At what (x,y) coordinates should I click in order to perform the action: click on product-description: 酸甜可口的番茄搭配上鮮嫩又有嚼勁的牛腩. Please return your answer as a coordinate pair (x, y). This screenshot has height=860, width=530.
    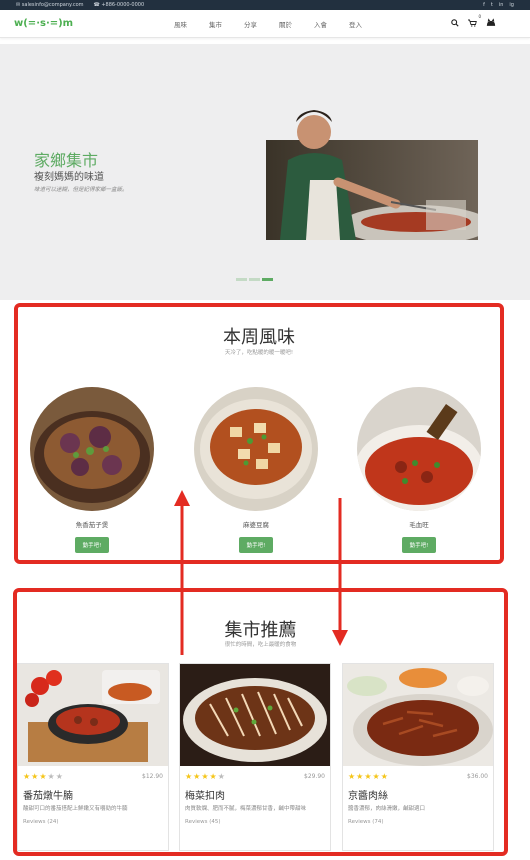
    Looking at the image, I should click on (75, 809).